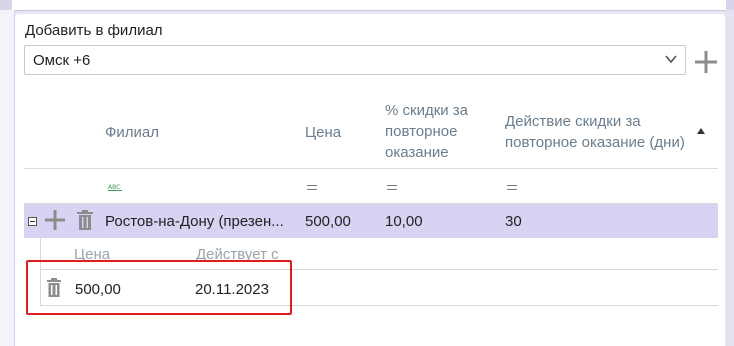 The width and height of the screenshot is (734, 346). Describe the element at coordinates (62, 60) in the screenshot. I see `branch-select-value: Омск +6` at that location.